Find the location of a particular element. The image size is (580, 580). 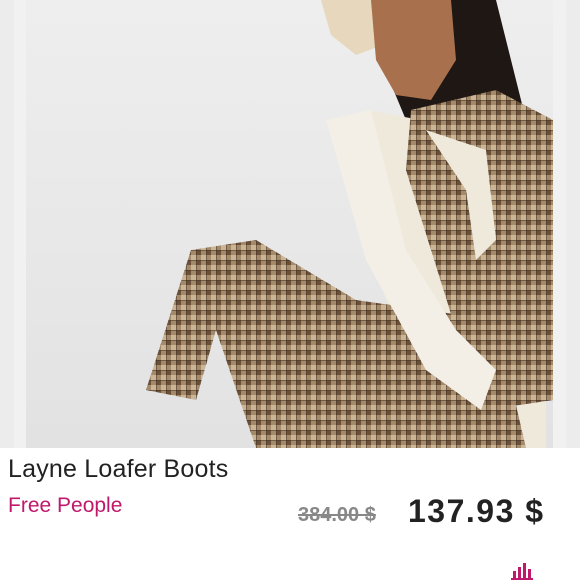

price-history-button is located at coordinates (522, 568).